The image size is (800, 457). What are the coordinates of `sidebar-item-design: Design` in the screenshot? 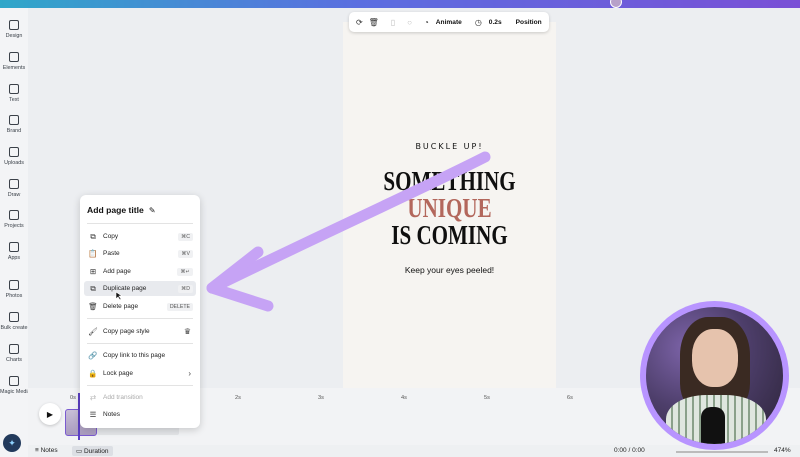 It's located at (14, 29).